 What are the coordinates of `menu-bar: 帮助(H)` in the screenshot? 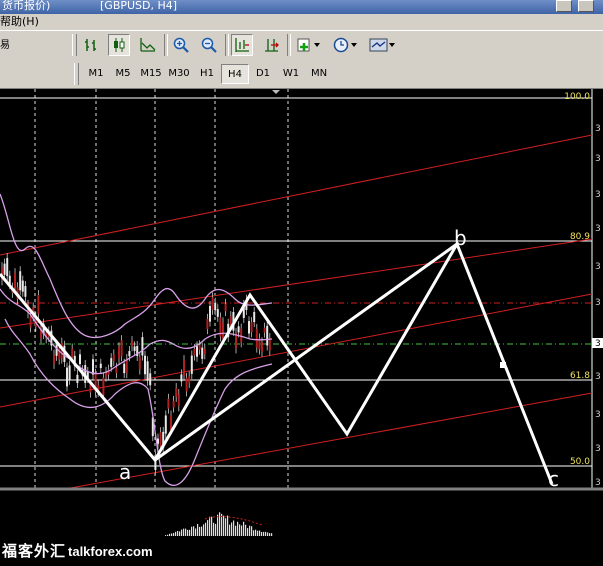 It's located at (301, 22).